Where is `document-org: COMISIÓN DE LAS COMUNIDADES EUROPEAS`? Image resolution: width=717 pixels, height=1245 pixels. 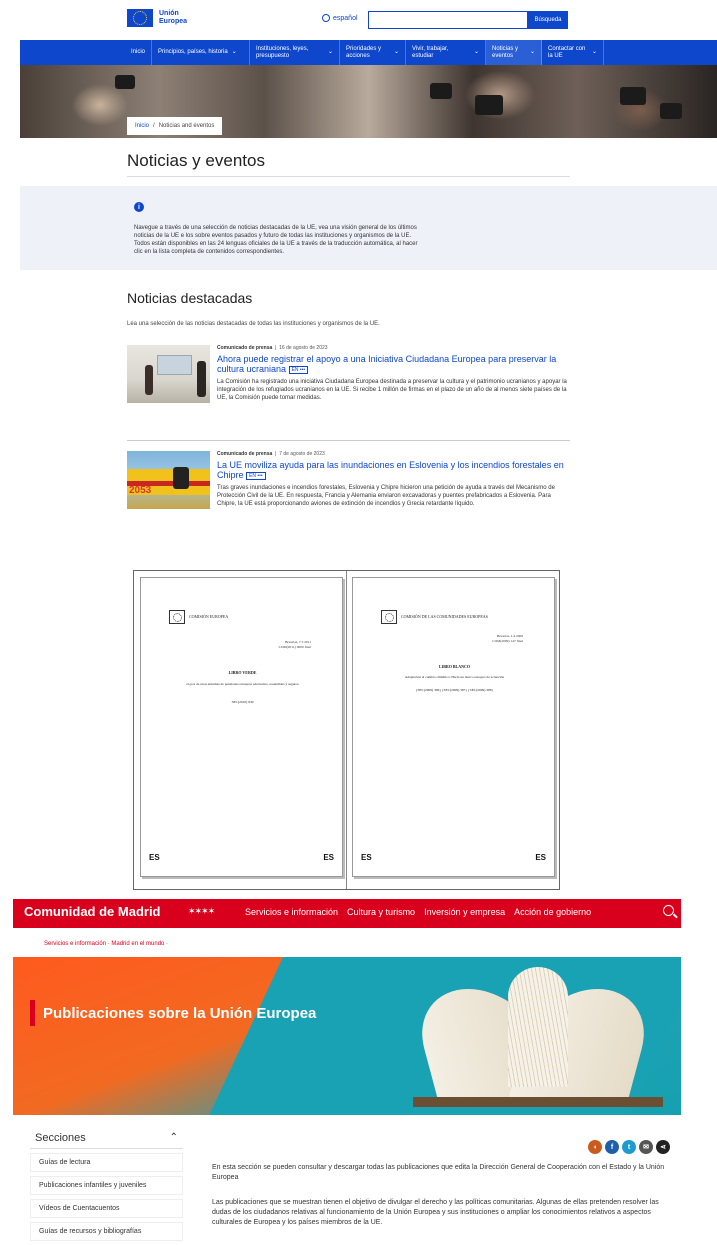
document-org: COMISIÓN DE LAS COMUNIDADES EUROPEAS is located at coordinates (444, 616).